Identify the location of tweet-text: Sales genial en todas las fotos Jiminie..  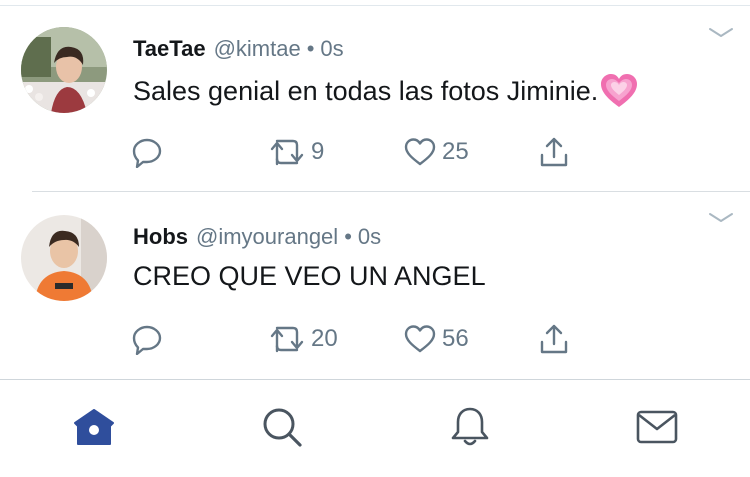
(385, 91).